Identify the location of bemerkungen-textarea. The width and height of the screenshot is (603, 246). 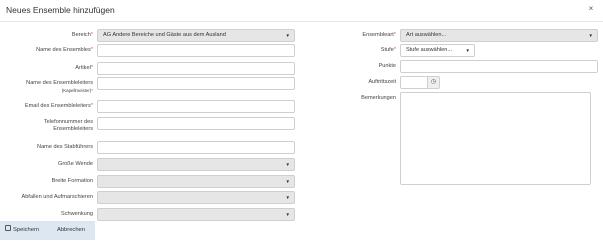
(495, 138).